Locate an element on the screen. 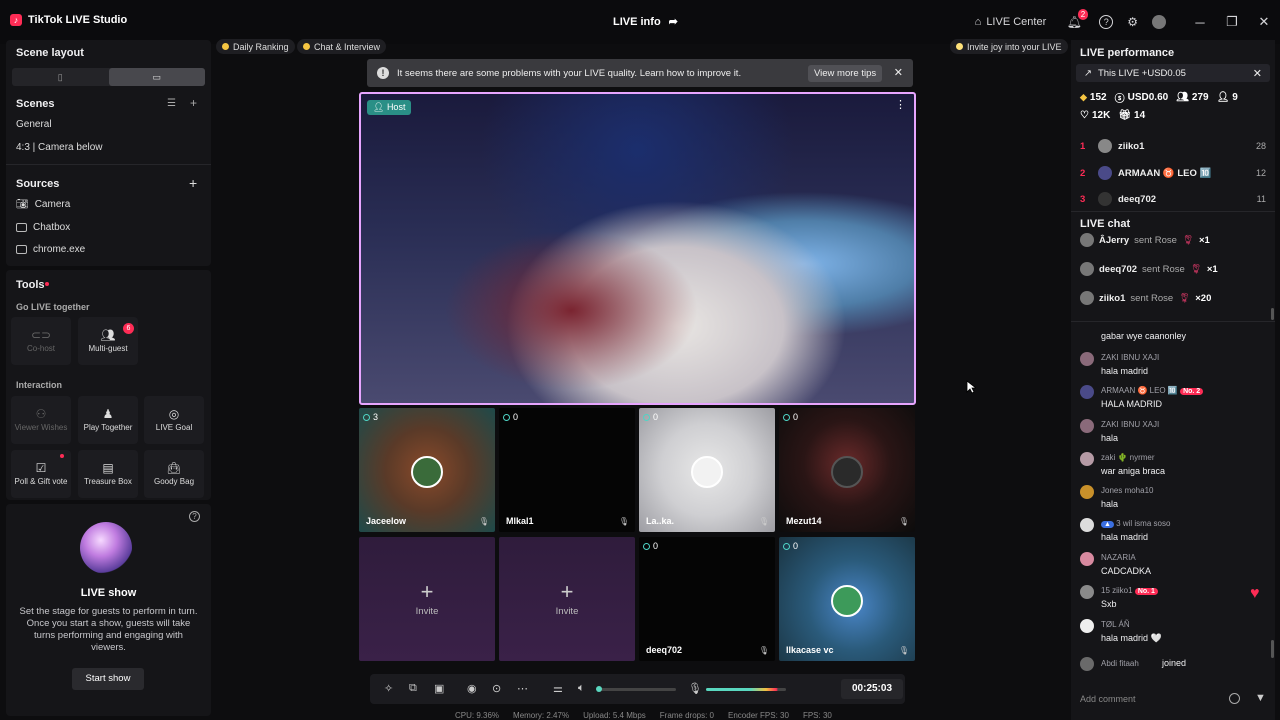 Image resolution: width=1280 pixels, height=720 pixels. chat-interview-label: Chat & Interview is located at coordinates (347, 46).